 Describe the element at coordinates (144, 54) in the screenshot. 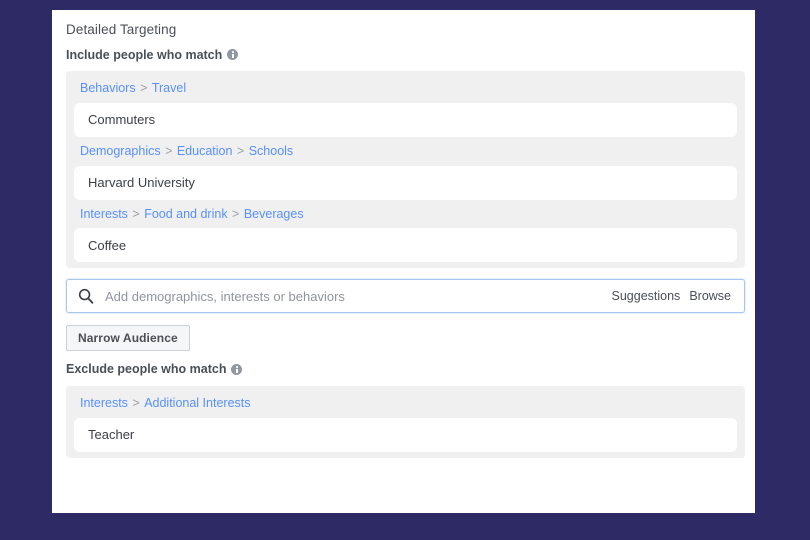

I see `include-label-text: Include people who match` at that location.